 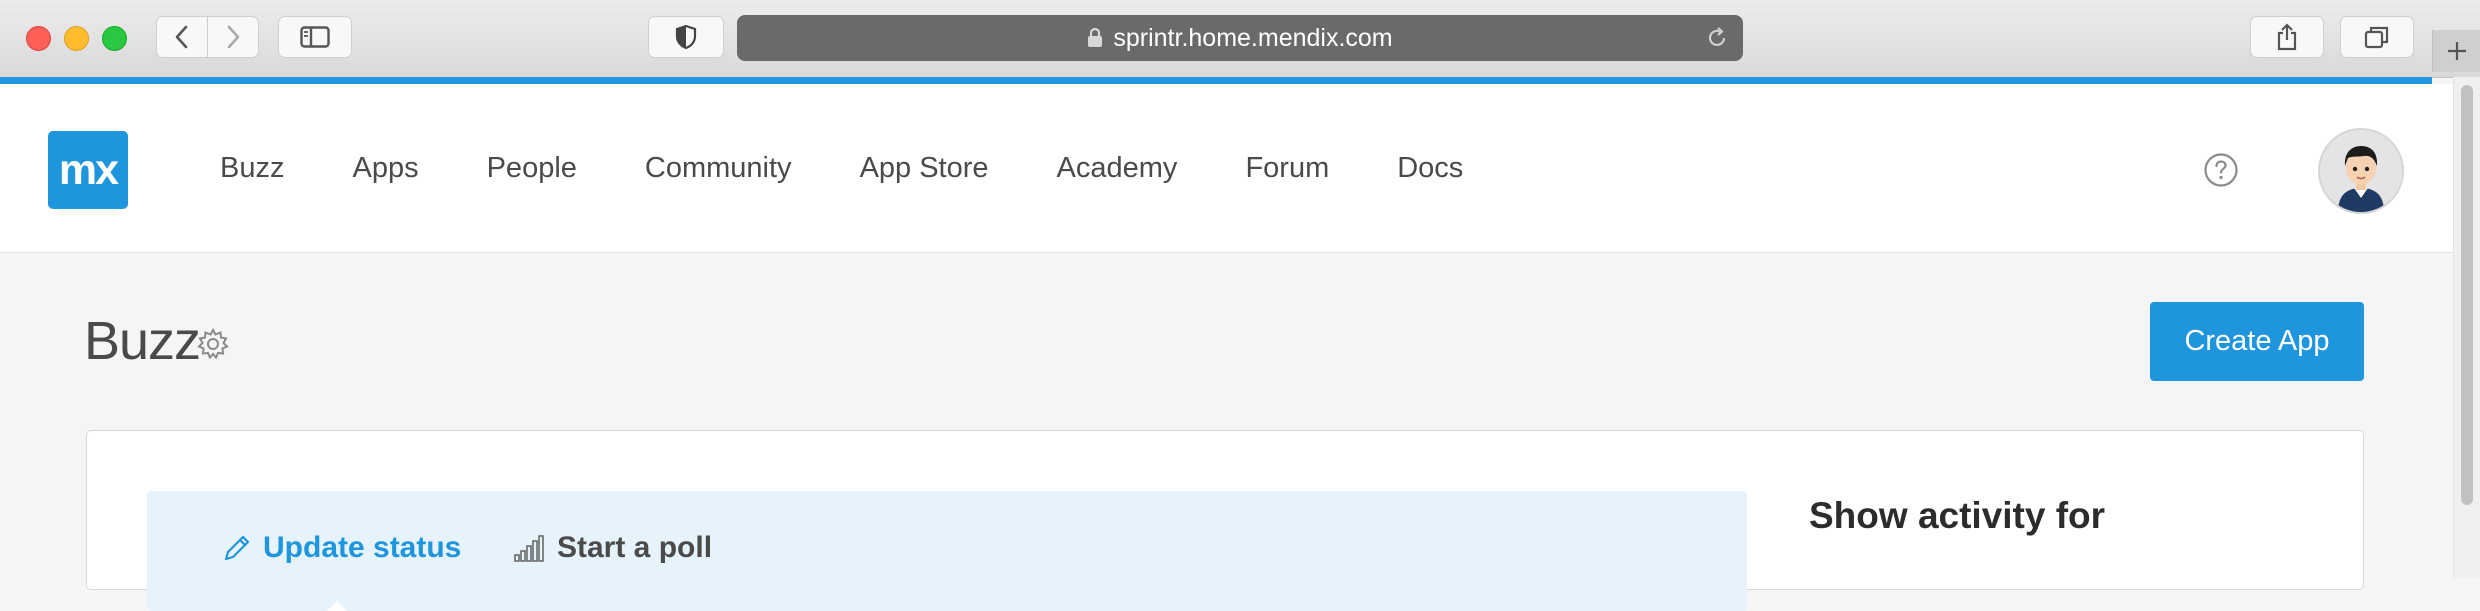 What do you see at coordinates (718, 168) in the screenshot?
I see `nav-item-community: Community` at bounding box center [718, 168].